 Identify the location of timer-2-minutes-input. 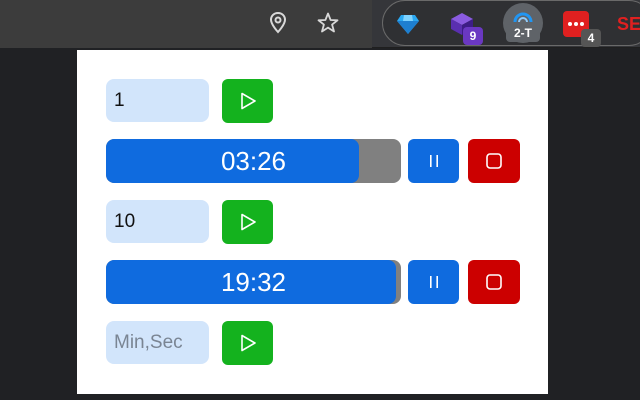
(157, 221).